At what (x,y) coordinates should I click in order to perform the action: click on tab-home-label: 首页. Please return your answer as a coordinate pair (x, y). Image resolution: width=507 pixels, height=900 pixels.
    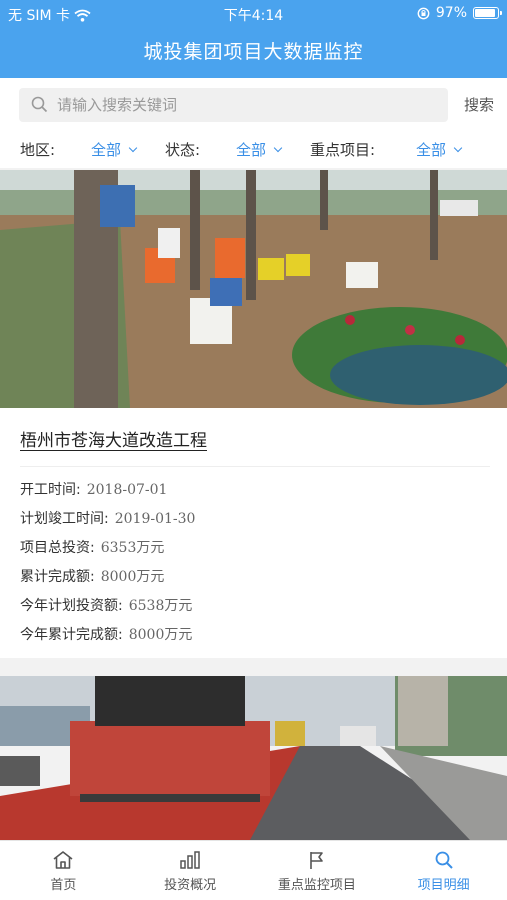
    Looking at the image, I should click on (63, 885).